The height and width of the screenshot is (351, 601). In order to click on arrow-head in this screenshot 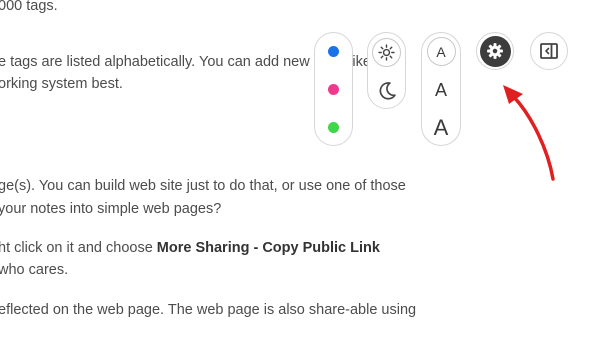, I will do `click(513, 94)`.